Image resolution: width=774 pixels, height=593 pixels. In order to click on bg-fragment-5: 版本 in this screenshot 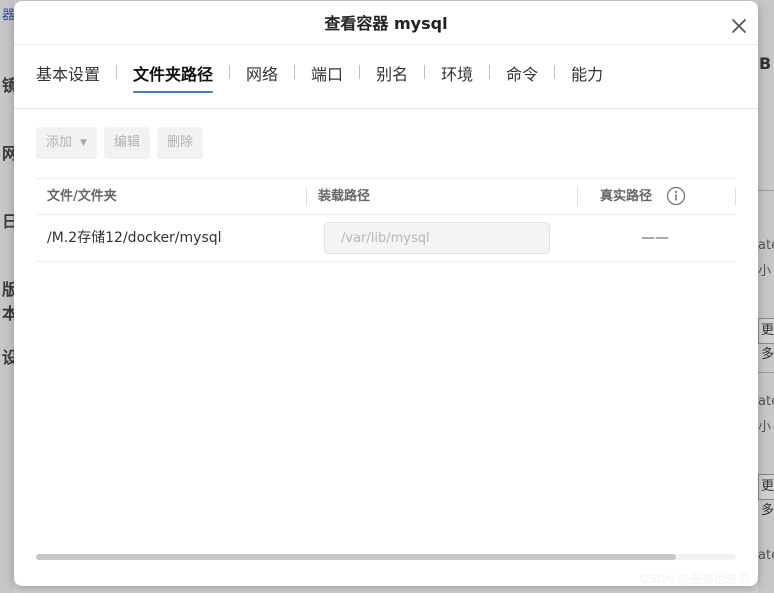, I will do `click(8, 301)`.